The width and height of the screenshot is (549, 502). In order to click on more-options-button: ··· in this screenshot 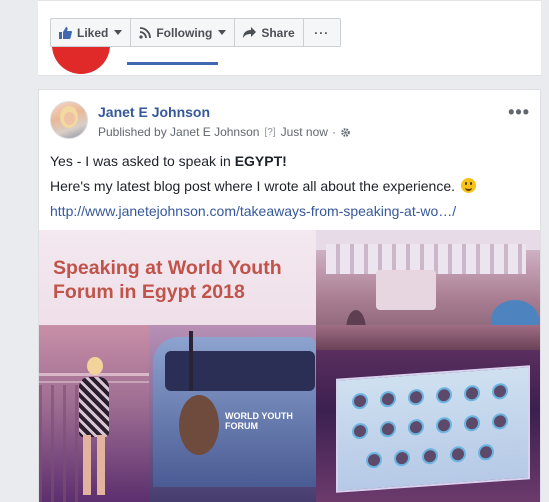, I will do `click(322, 32)`.